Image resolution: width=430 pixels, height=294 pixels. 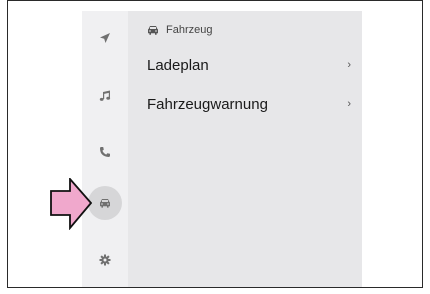 I want to click on sidebar-item-vehicle, so click(x=105, y=203).